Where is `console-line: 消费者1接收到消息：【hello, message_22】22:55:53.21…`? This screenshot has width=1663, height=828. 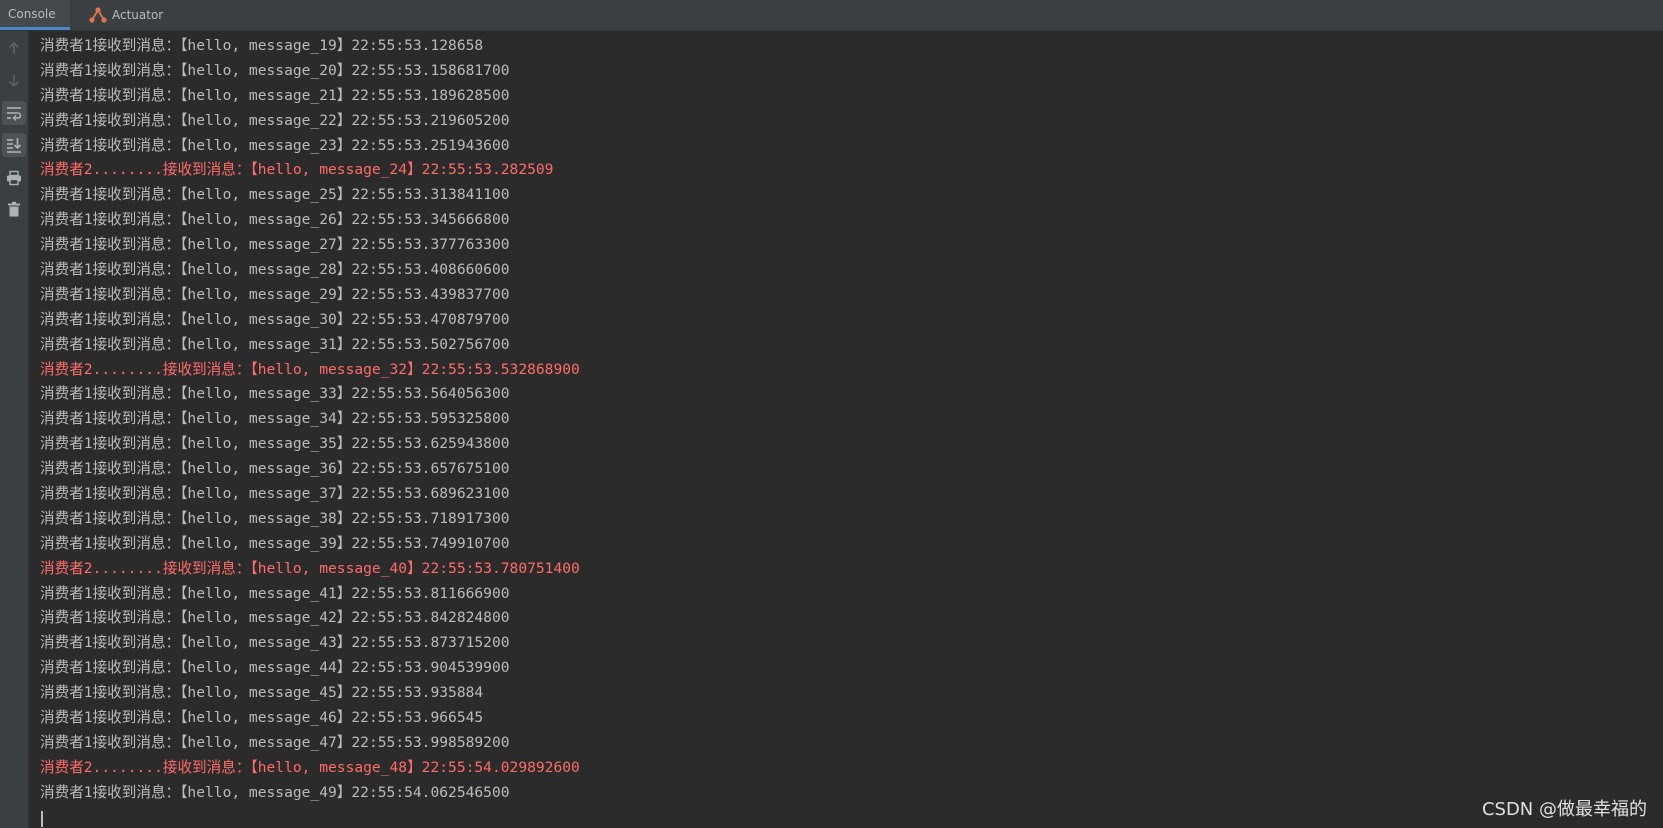
console-line: 消费者1接收到消息：【hello, message_22】22:55:53.21… is located at coordinates (275, 120).